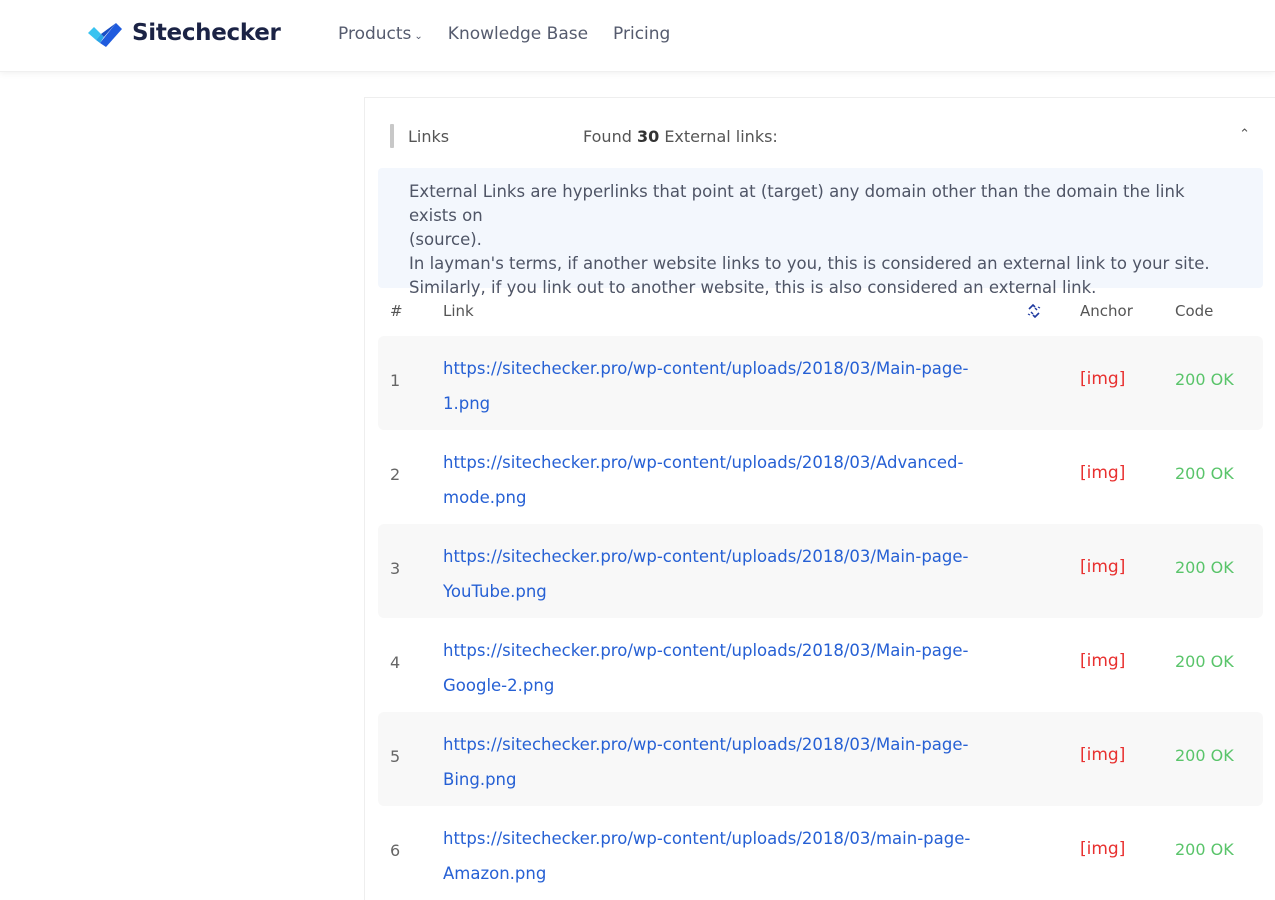  What do you see at coordinates (820, 311) in the screenshot?
I see `table-header: # Link Anchor Code` at bounding box center [820, 311].